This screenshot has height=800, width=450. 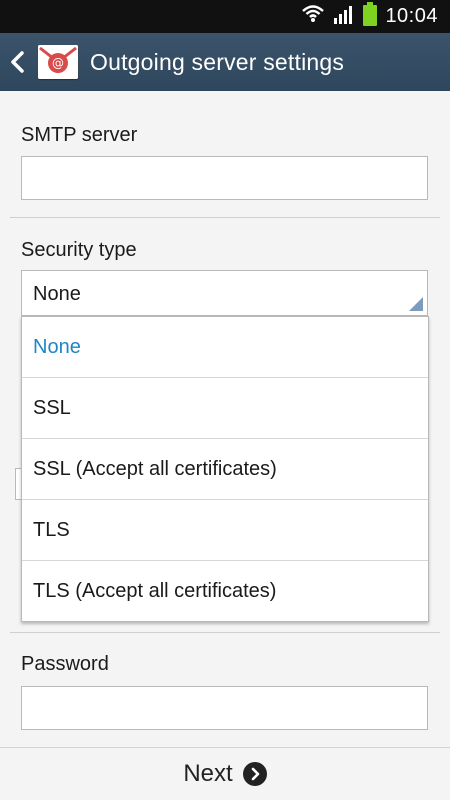 What do you see at coordinates (411, 16) in the screenshot?
I see `status-time: 10:04` at bounding box center [411, 16].